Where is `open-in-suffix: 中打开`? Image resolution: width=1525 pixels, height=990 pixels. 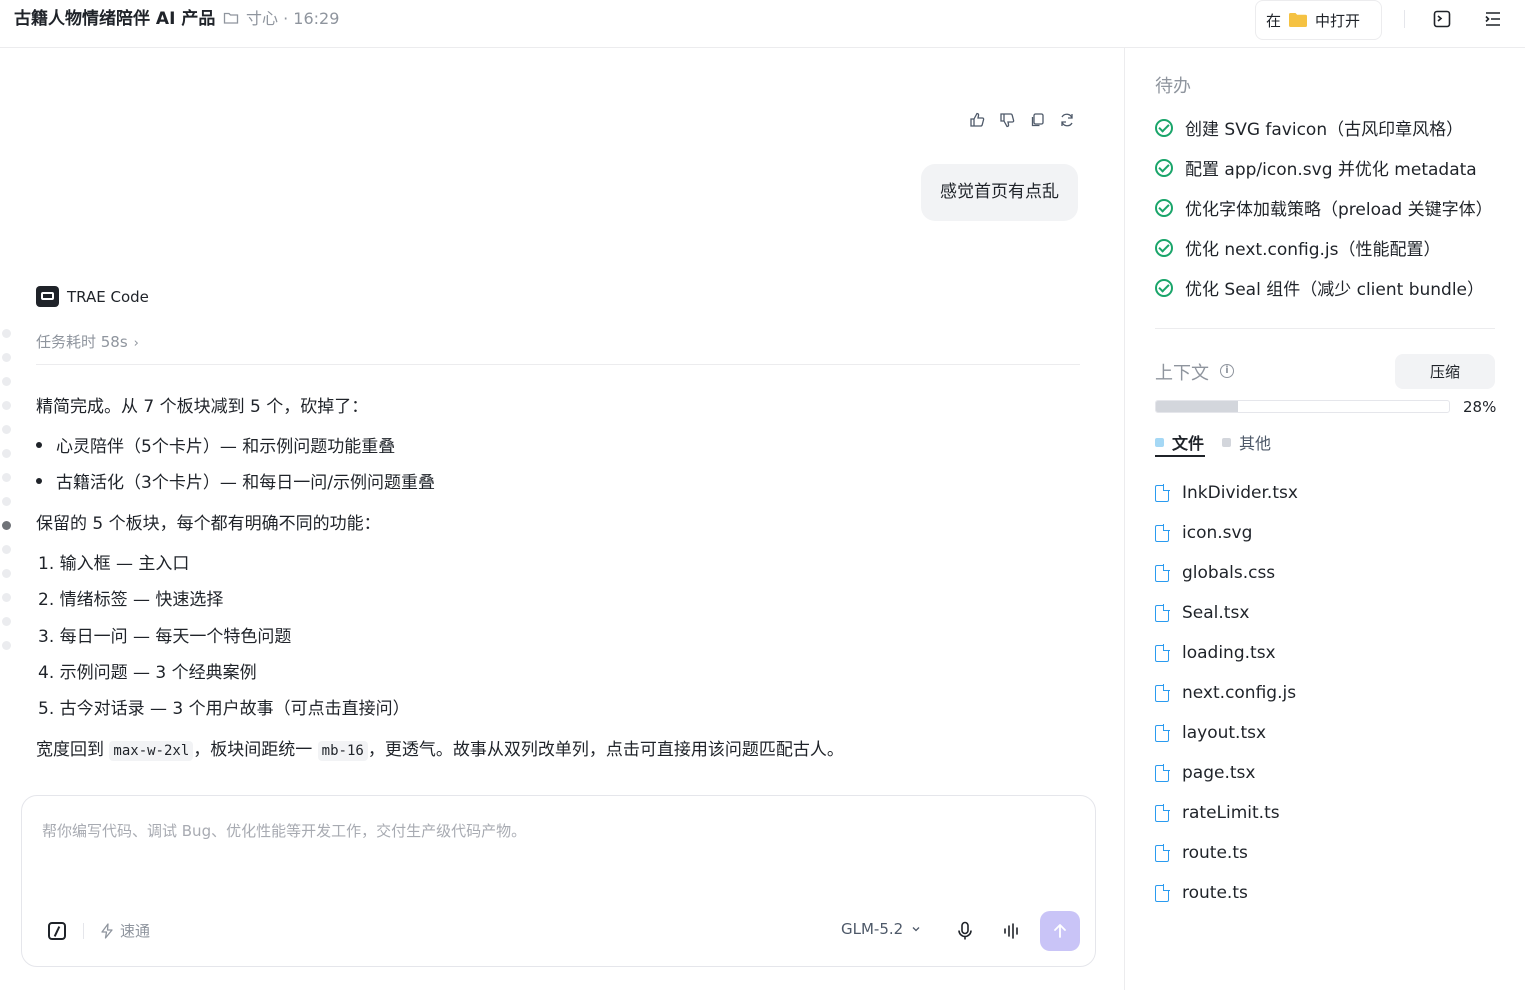 open-in-suffix: 中打开 is located at coordinates (1338, 20).